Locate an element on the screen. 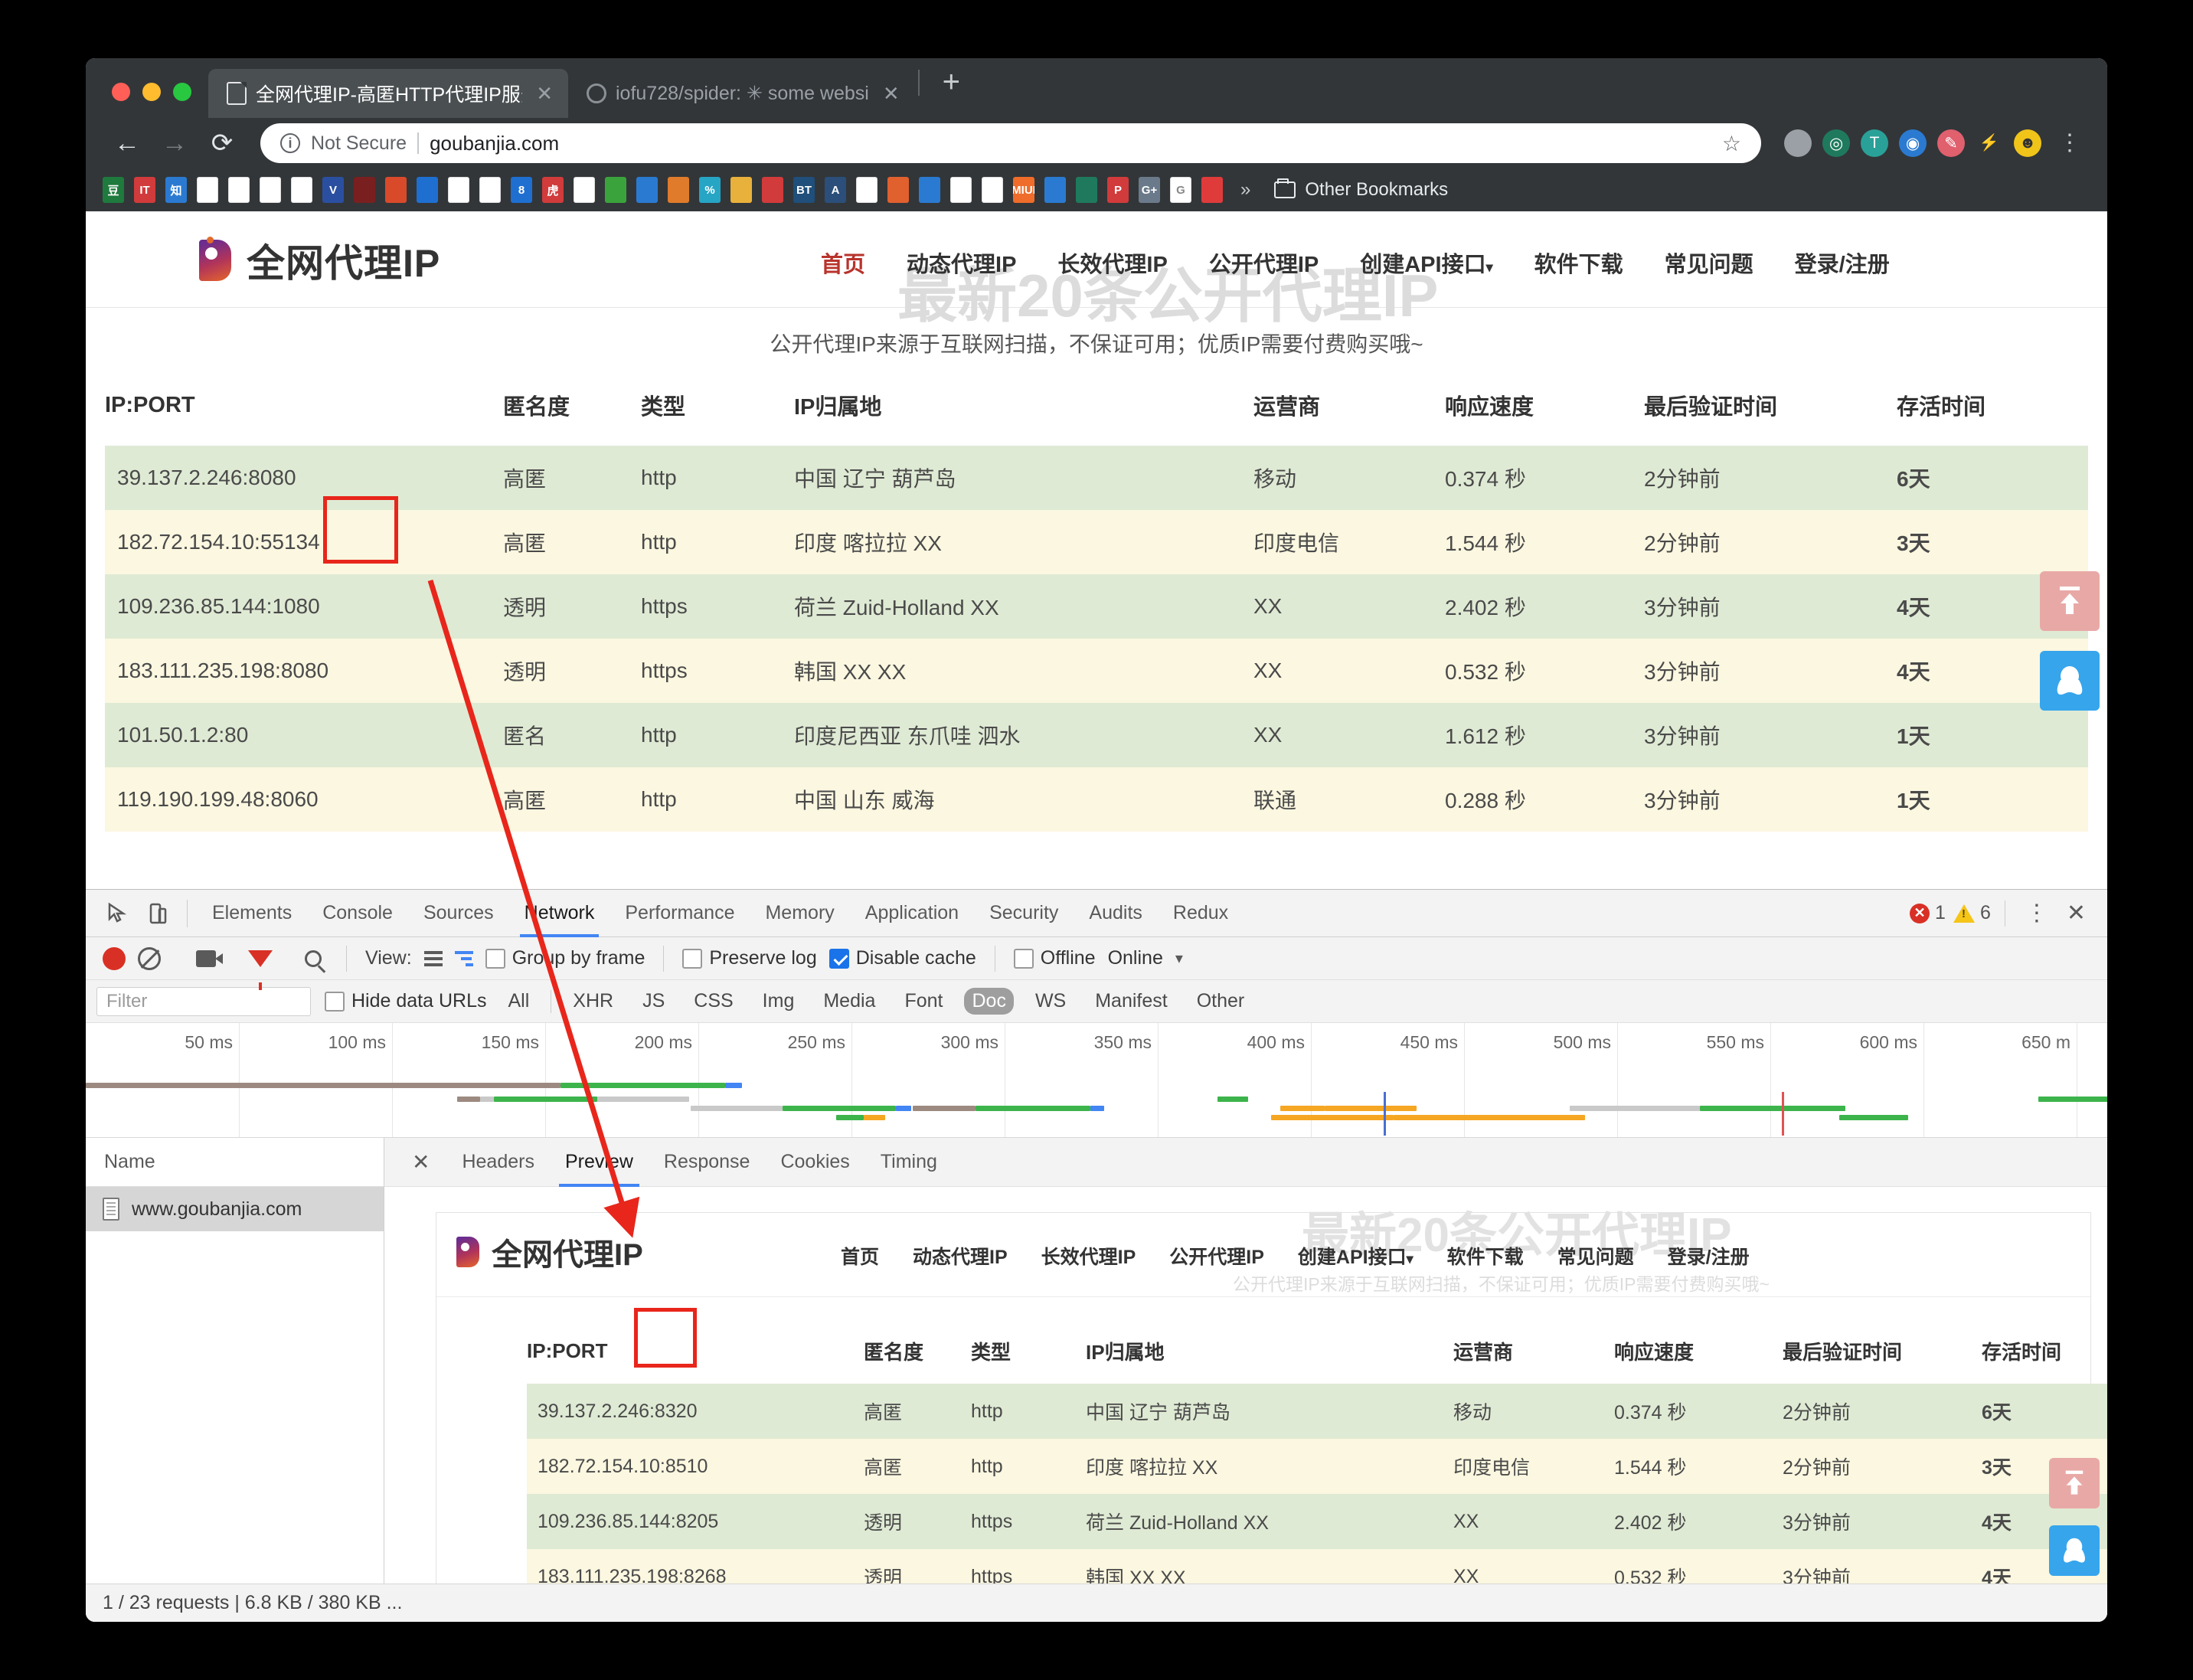 The image size is (2193, 1680). reload-button: ⟳ is located at coordinates (222, 143).